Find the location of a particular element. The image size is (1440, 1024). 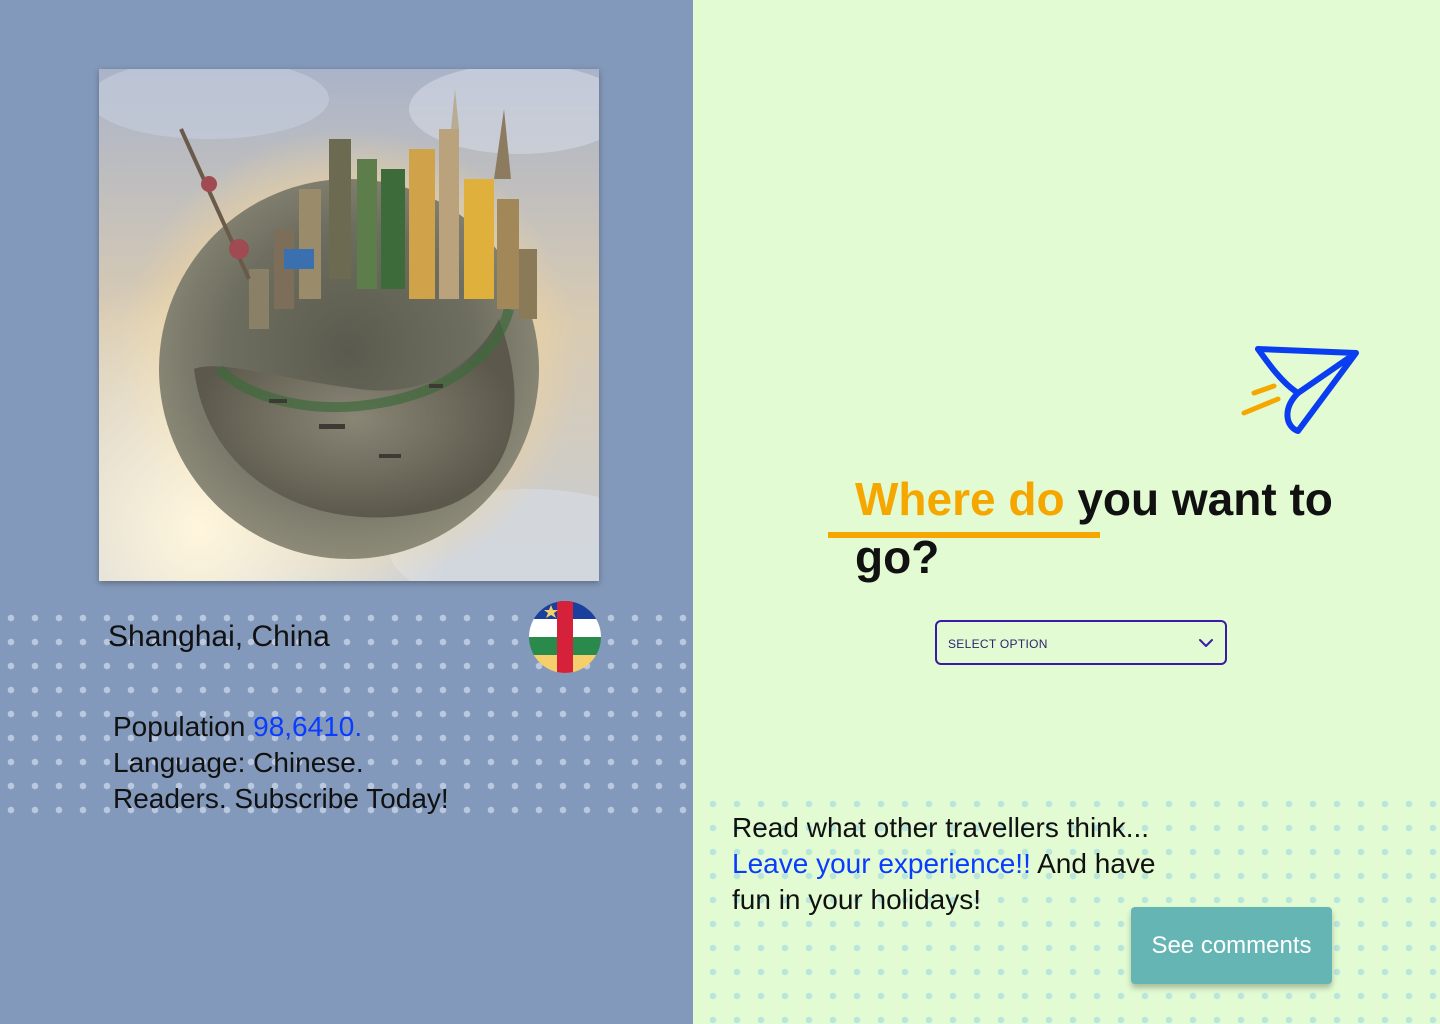

subscribe-line: Readers. Subscribe Today! is located at coordinates (281, 798).